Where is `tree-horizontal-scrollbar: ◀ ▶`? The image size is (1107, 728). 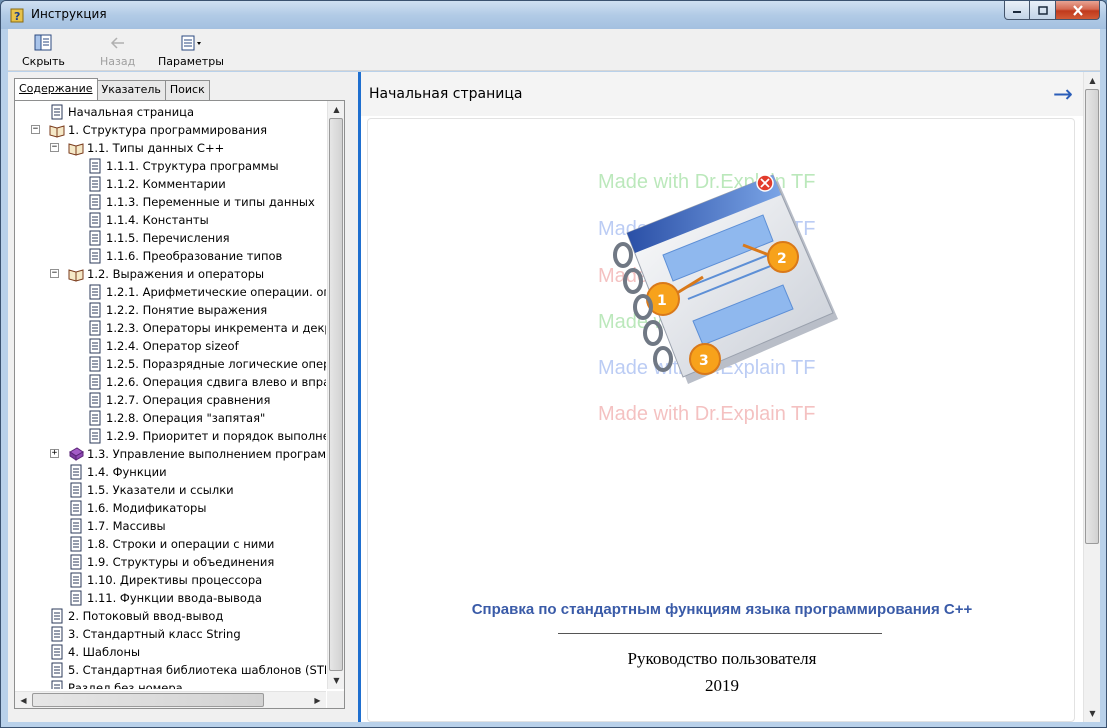 tree-horizontal-scrollbar: ◀ ▶ is located at coordinates (170, 699).